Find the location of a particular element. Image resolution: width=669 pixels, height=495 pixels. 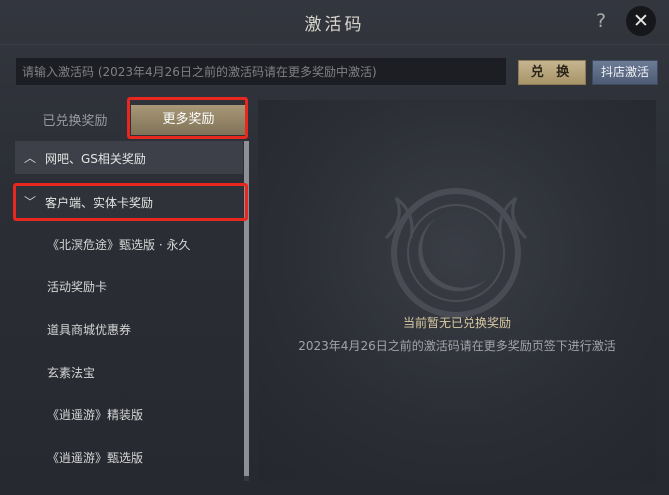

chevron-up-icon: ︿ is located at coordinates (30, 158).